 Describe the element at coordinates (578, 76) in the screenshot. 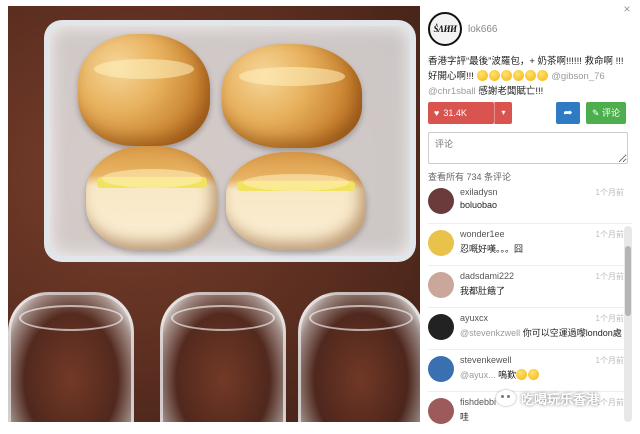

I see `caption-mention: @gibson_76` at that location.